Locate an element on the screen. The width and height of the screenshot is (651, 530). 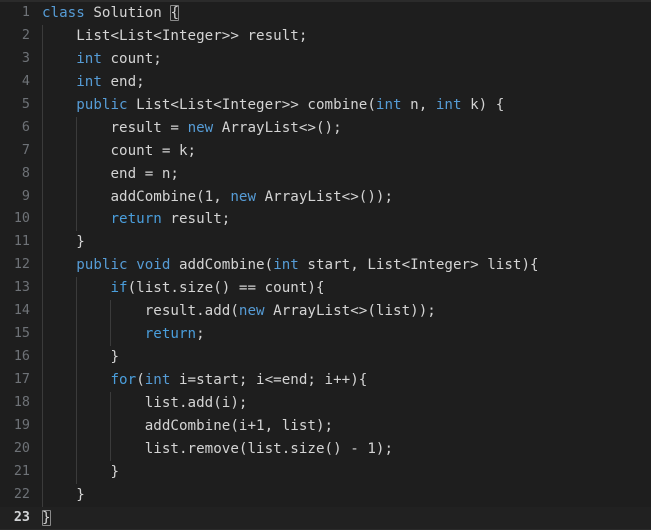
line-number: 14 is located at coordinates (21, 311).